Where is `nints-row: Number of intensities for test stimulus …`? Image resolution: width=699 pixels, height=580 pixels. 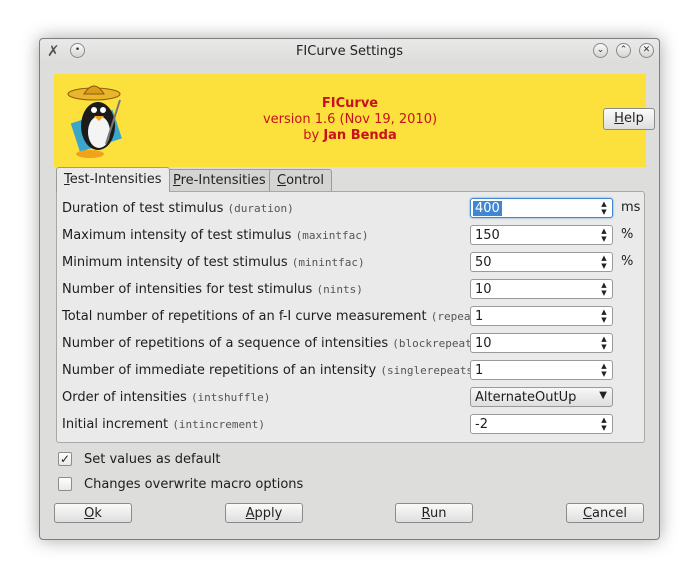
nints-row: Number of intensities for test stimulus … is located at coordinates (350, 290).